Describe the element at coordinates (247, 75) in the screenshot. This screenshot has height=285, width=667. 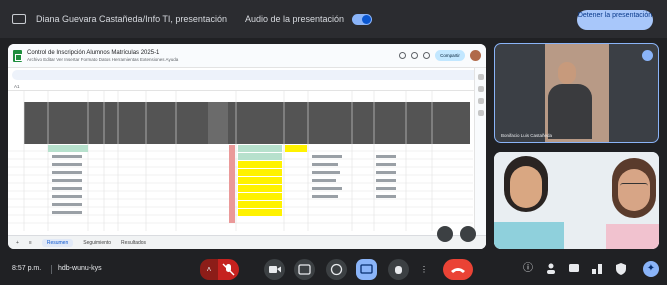
I see `sheets-toolbar` at that location.